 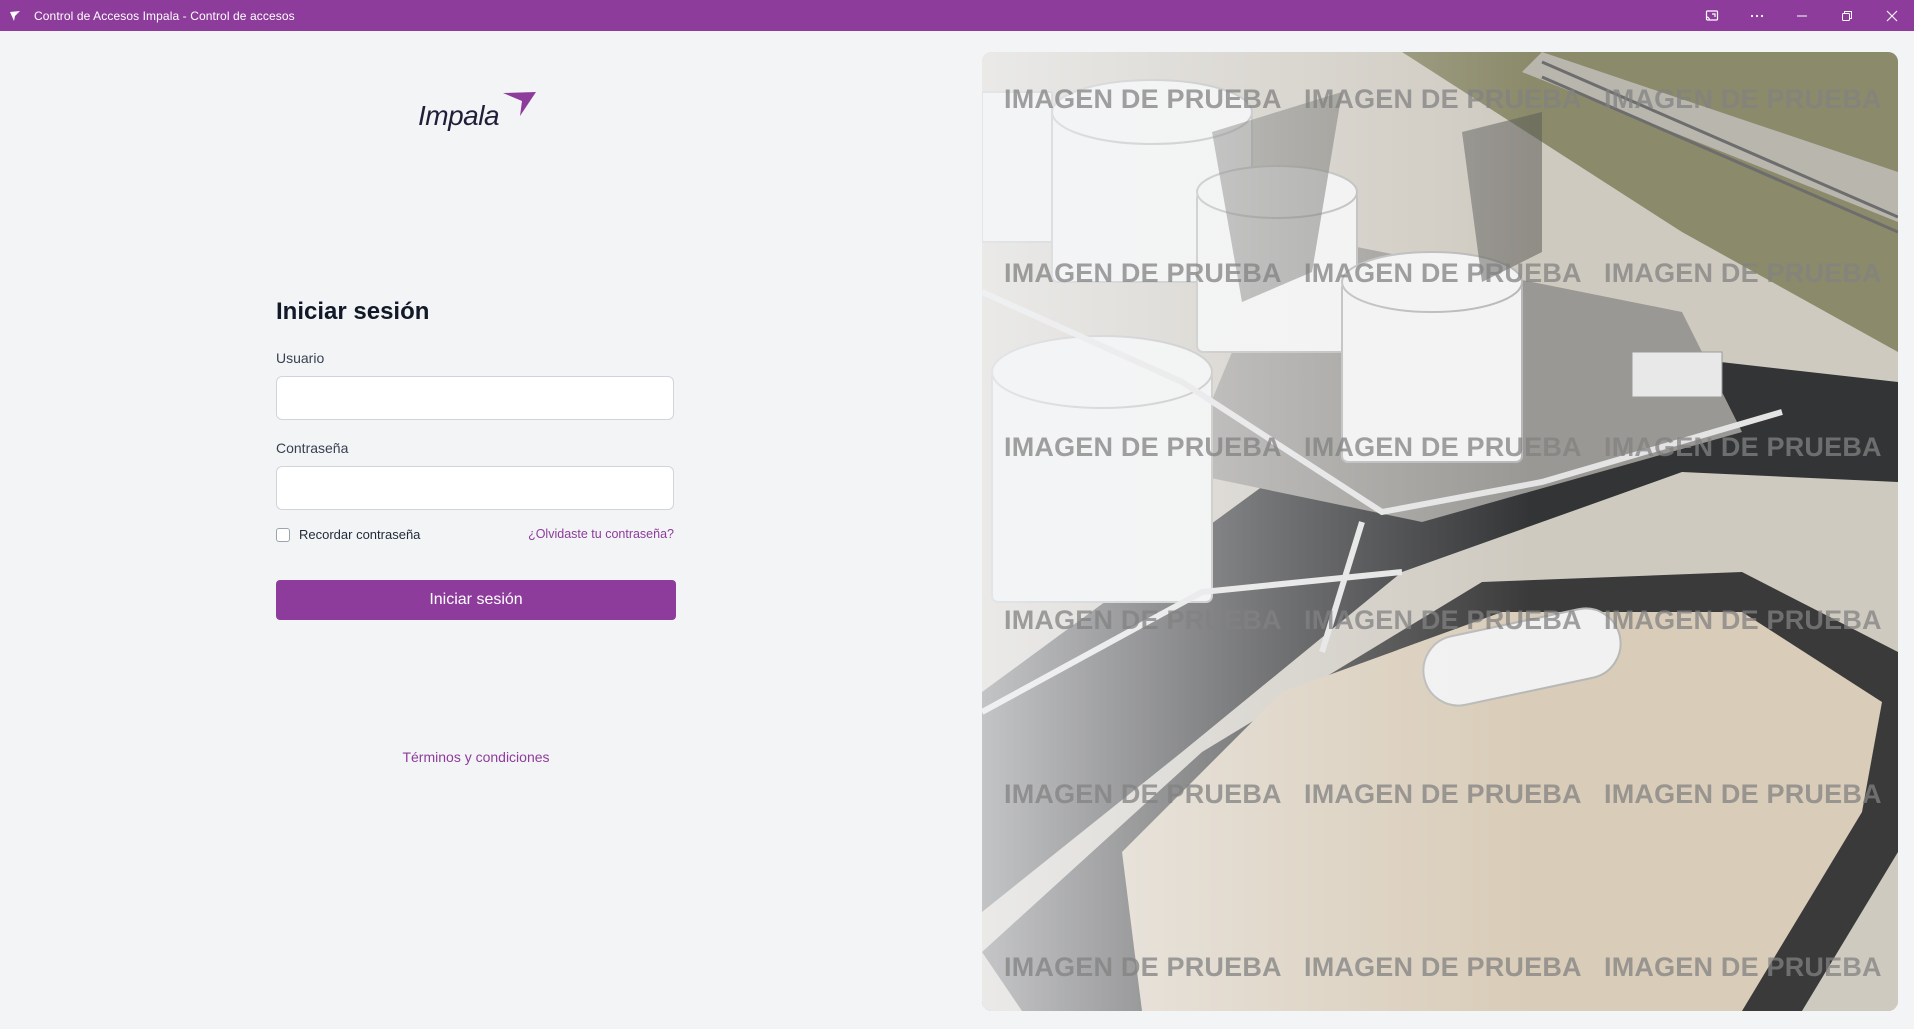 I want to click on remember-checkbox, so click(x=283, y=534).